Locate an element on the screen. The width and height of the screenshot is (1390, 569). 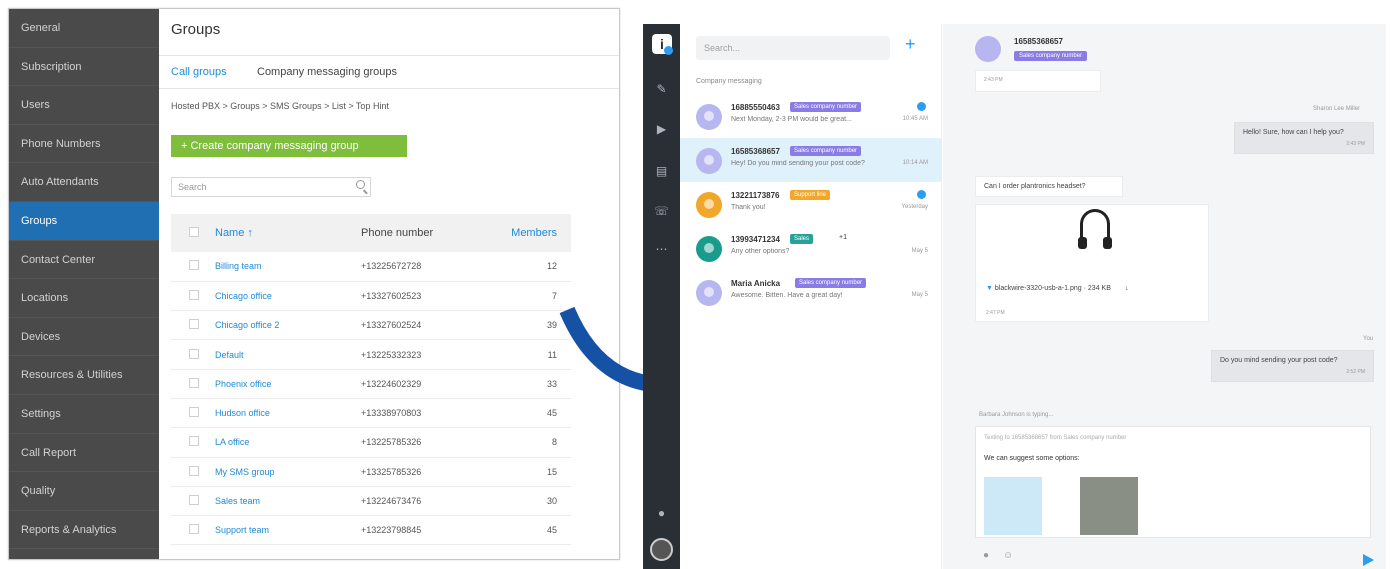
search-input: Search is located at coordinates (271, 187).